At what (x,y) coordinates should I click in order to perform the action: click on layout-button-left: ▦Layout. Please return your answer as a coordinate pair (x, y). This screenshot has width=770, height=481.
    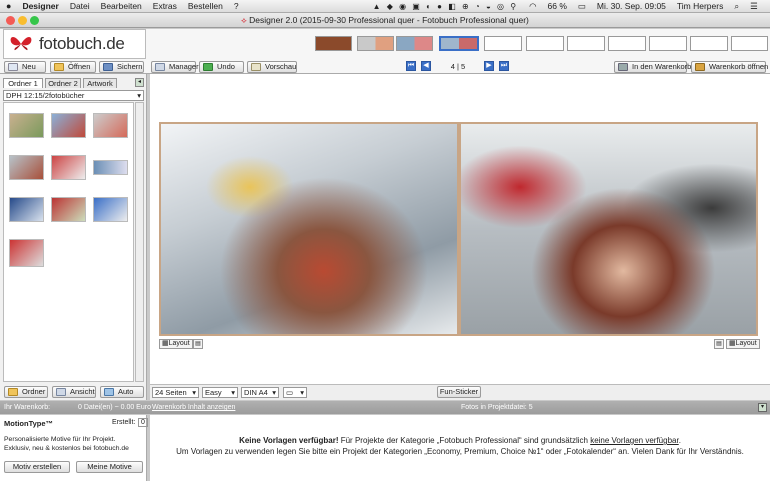
    Looking at the image, I should click on (176, 344).